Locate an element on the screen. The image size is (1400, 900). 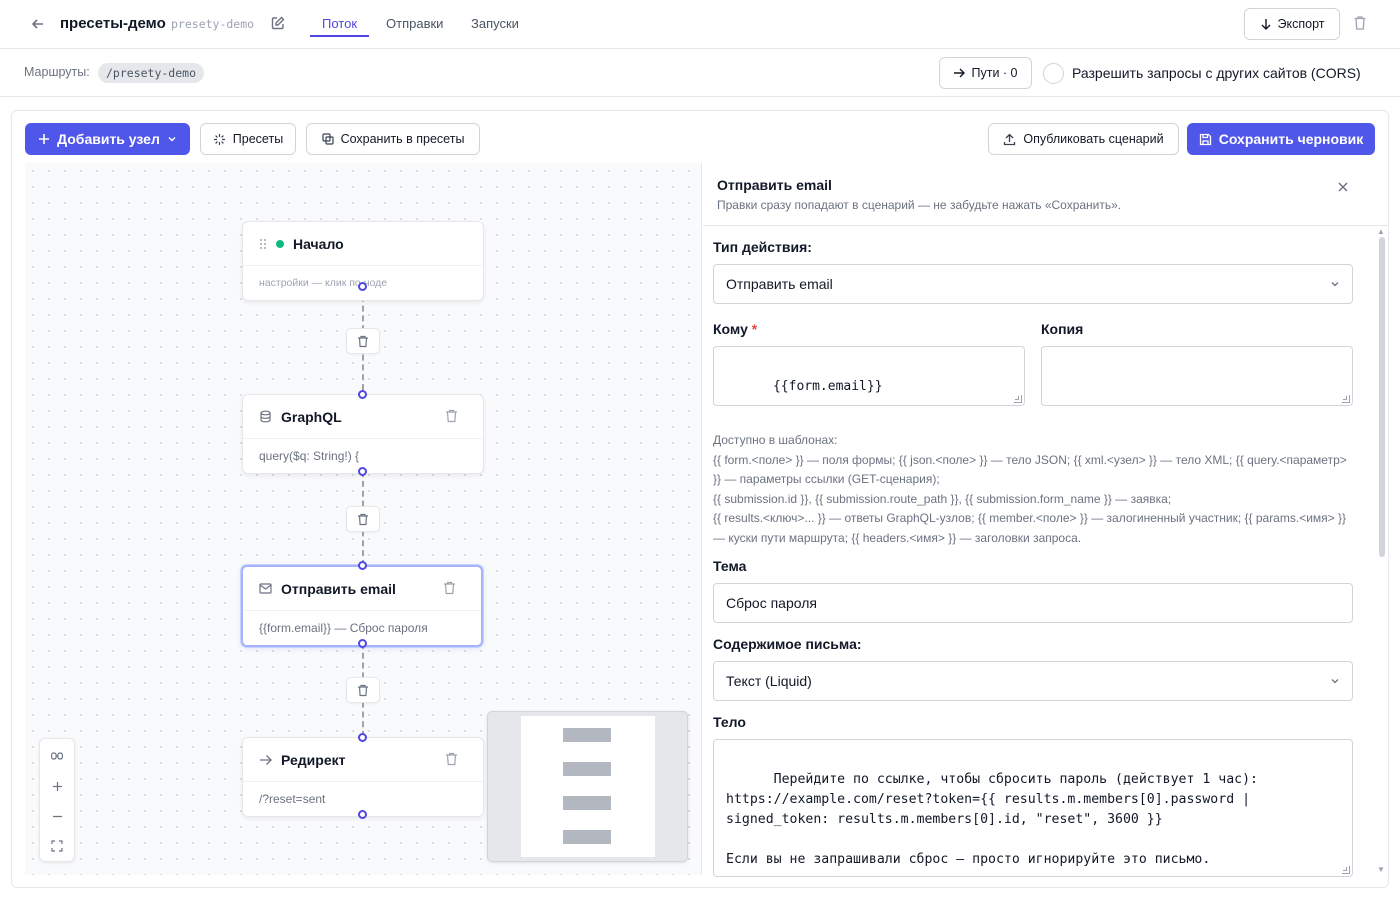
plus-icon is located at coordinates (44, 139).